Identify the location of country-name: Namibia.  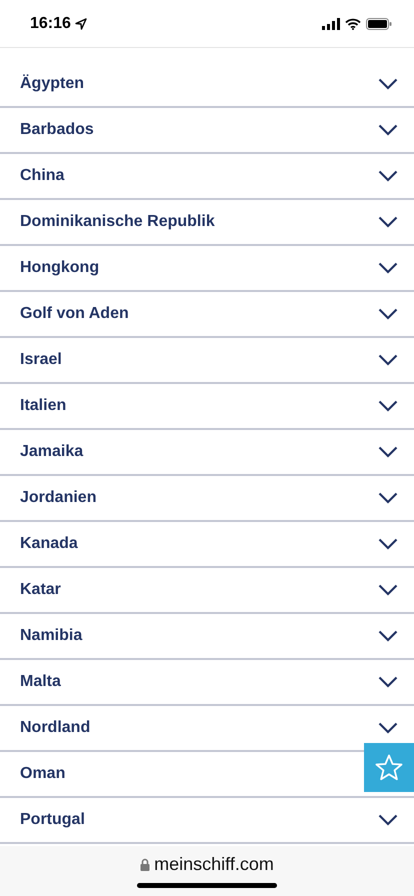
(51, 636).